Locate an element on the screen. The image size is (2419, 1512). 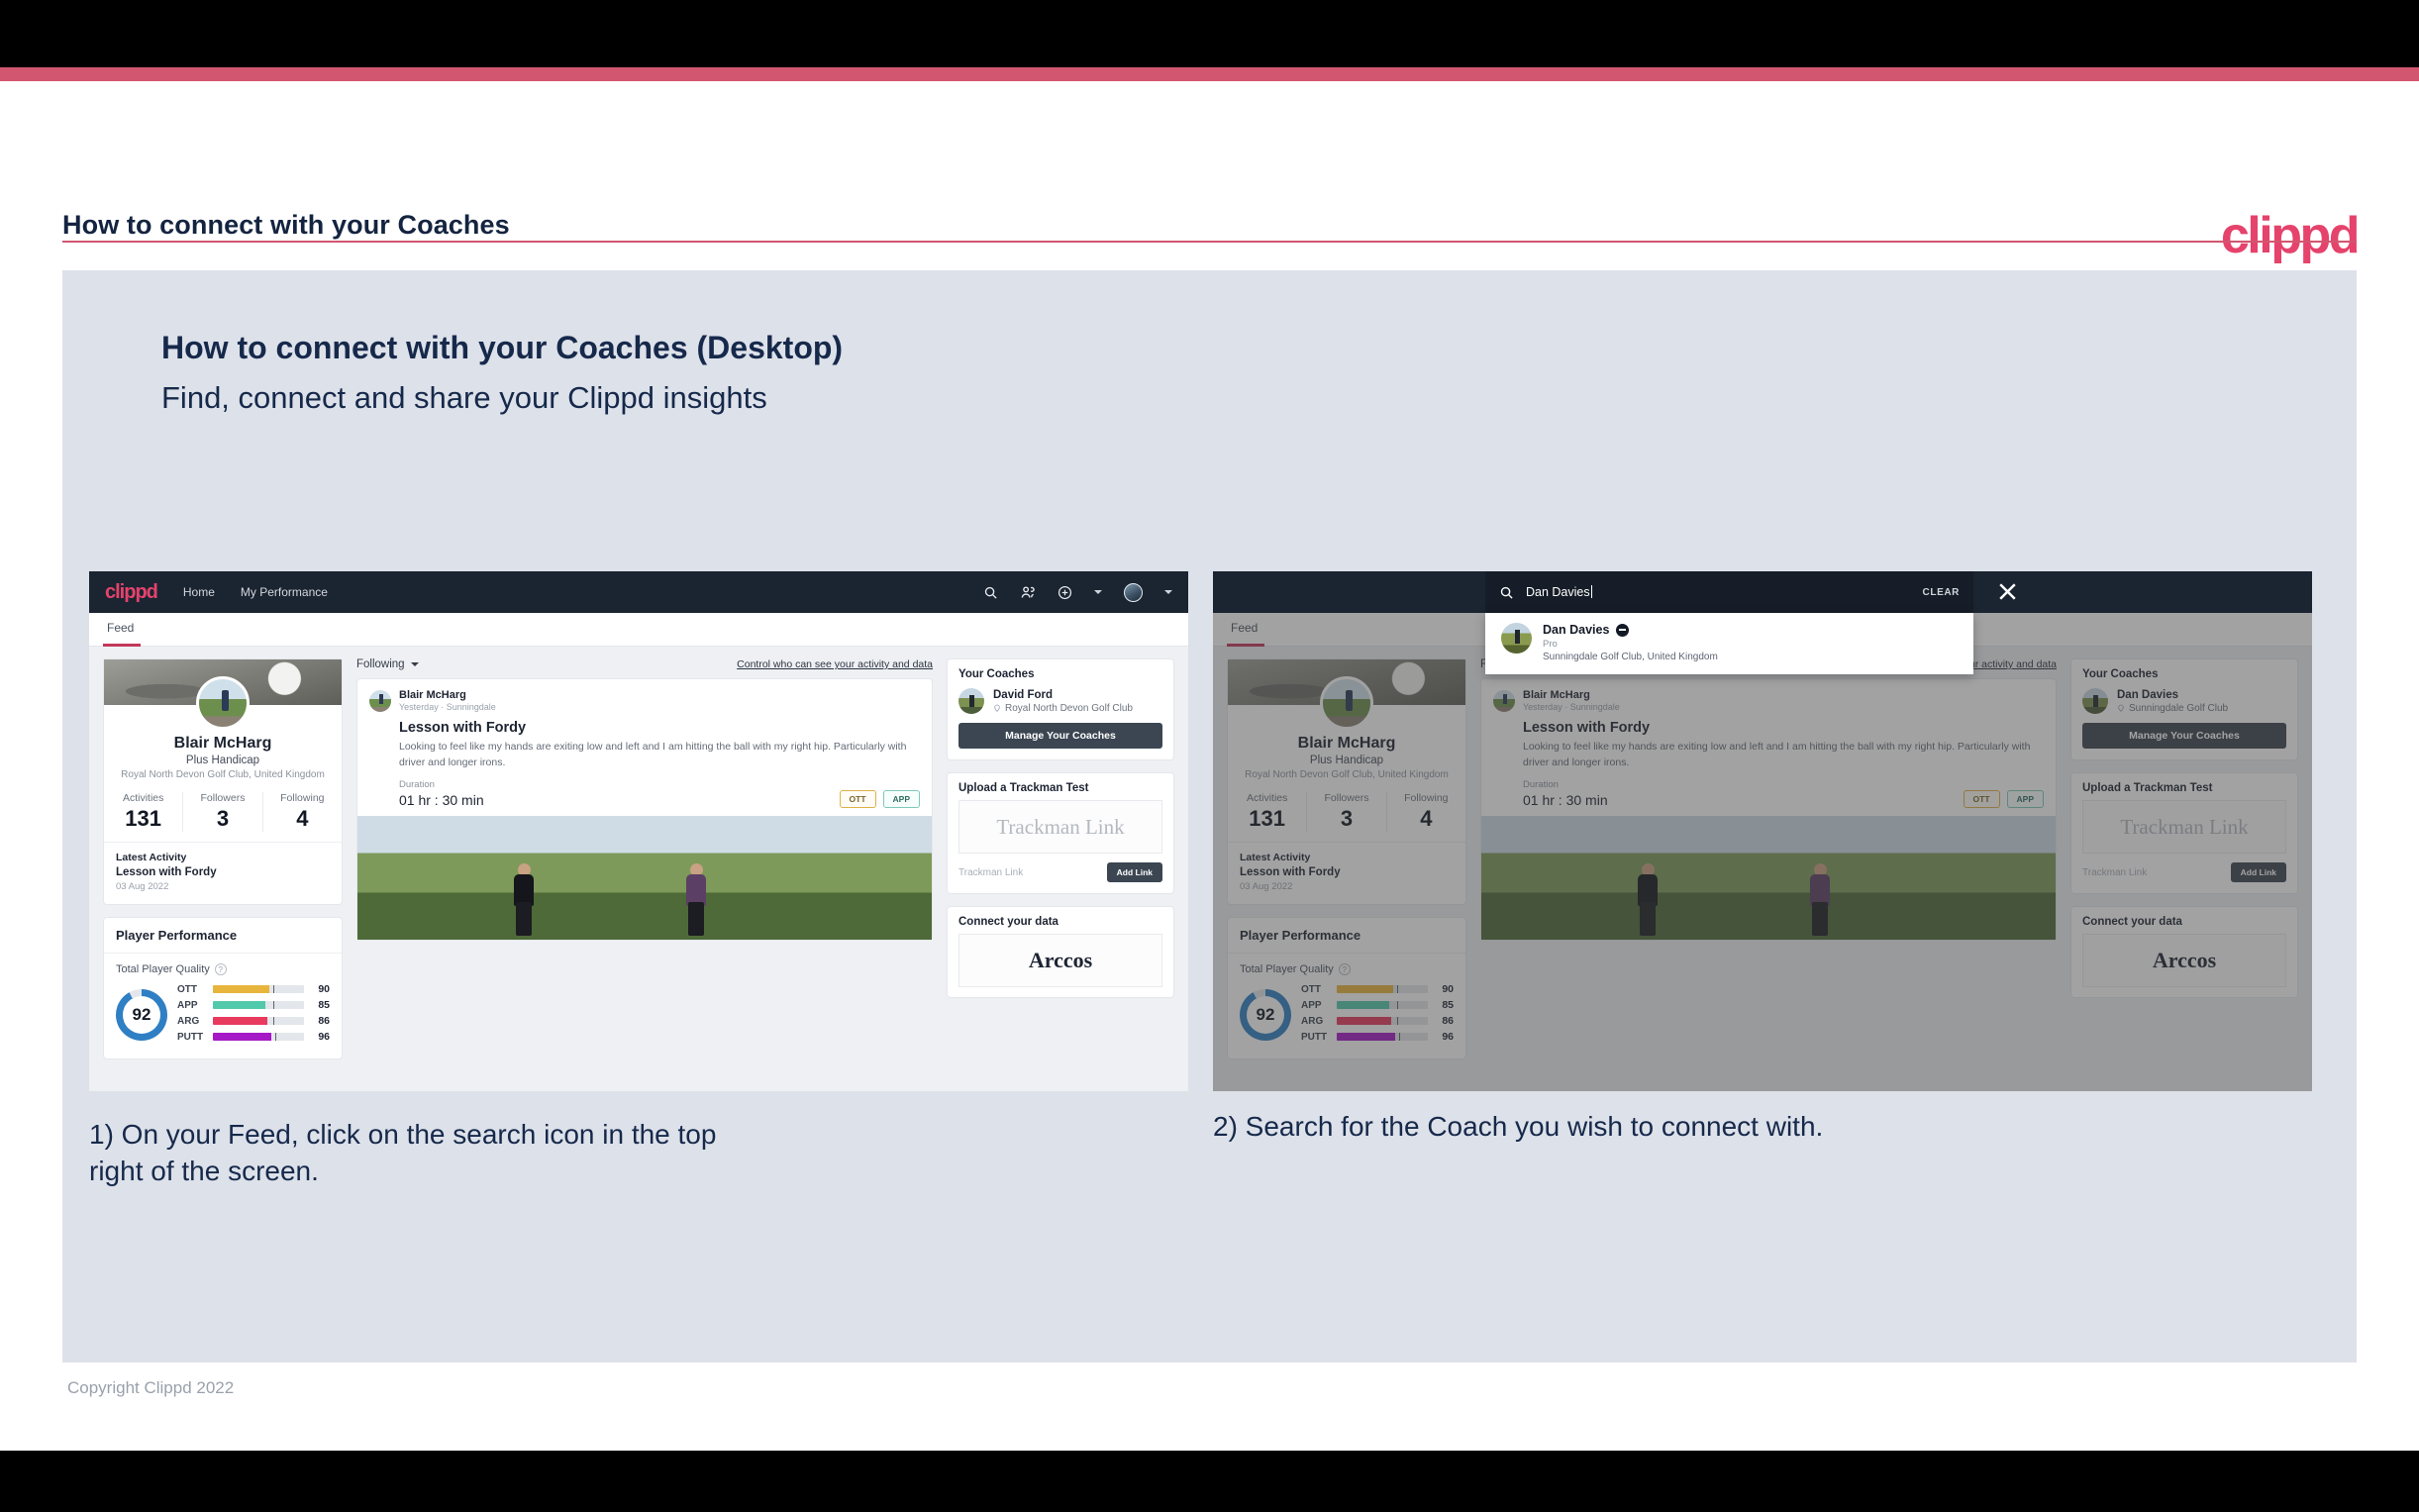
close-icon is located at coordinates (2007, 594).